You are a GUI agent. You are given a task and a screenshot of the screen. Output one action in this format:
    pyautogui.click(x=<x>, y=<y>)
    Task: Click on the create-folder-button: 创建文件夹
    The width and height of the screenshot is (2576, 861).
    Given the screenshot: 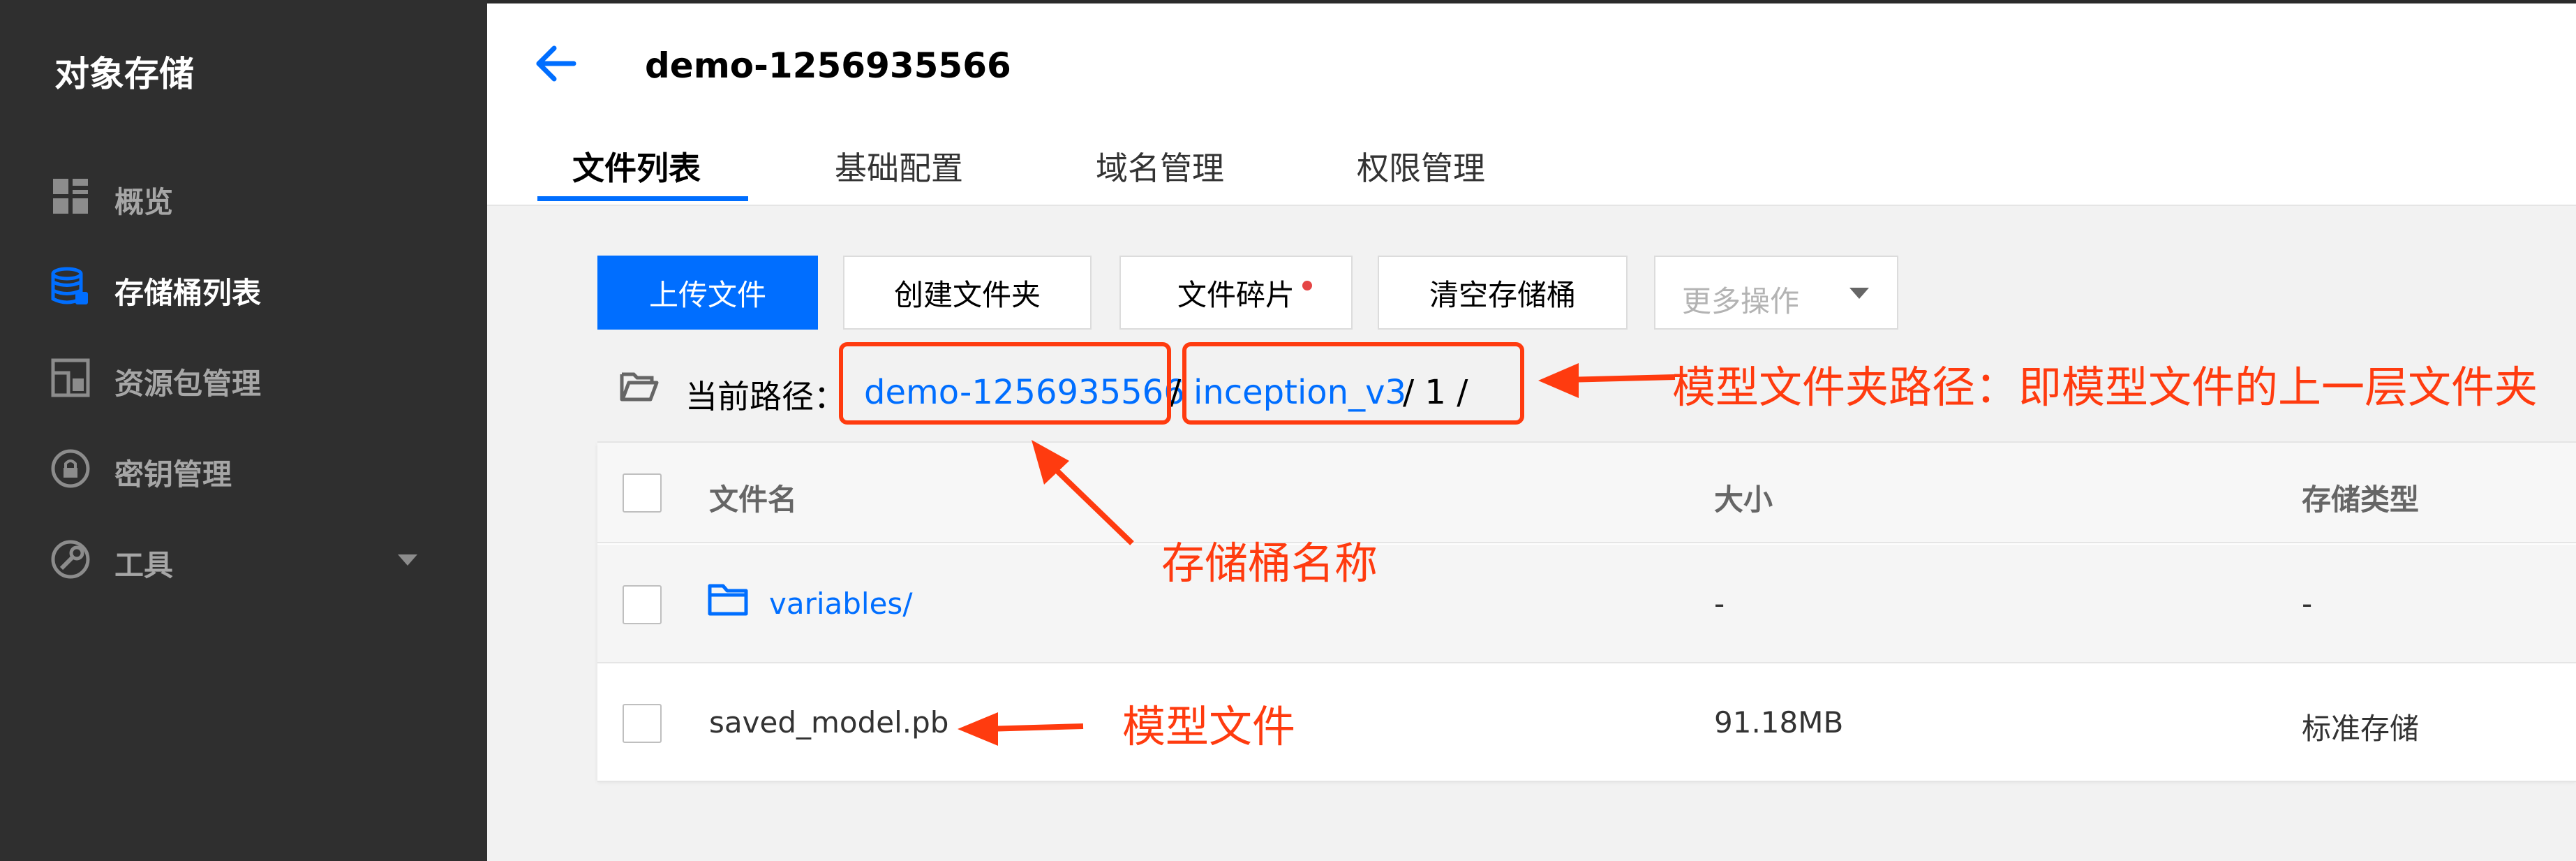 What is the action you would take?
    pyautogui.click(x=968, y=293)
    